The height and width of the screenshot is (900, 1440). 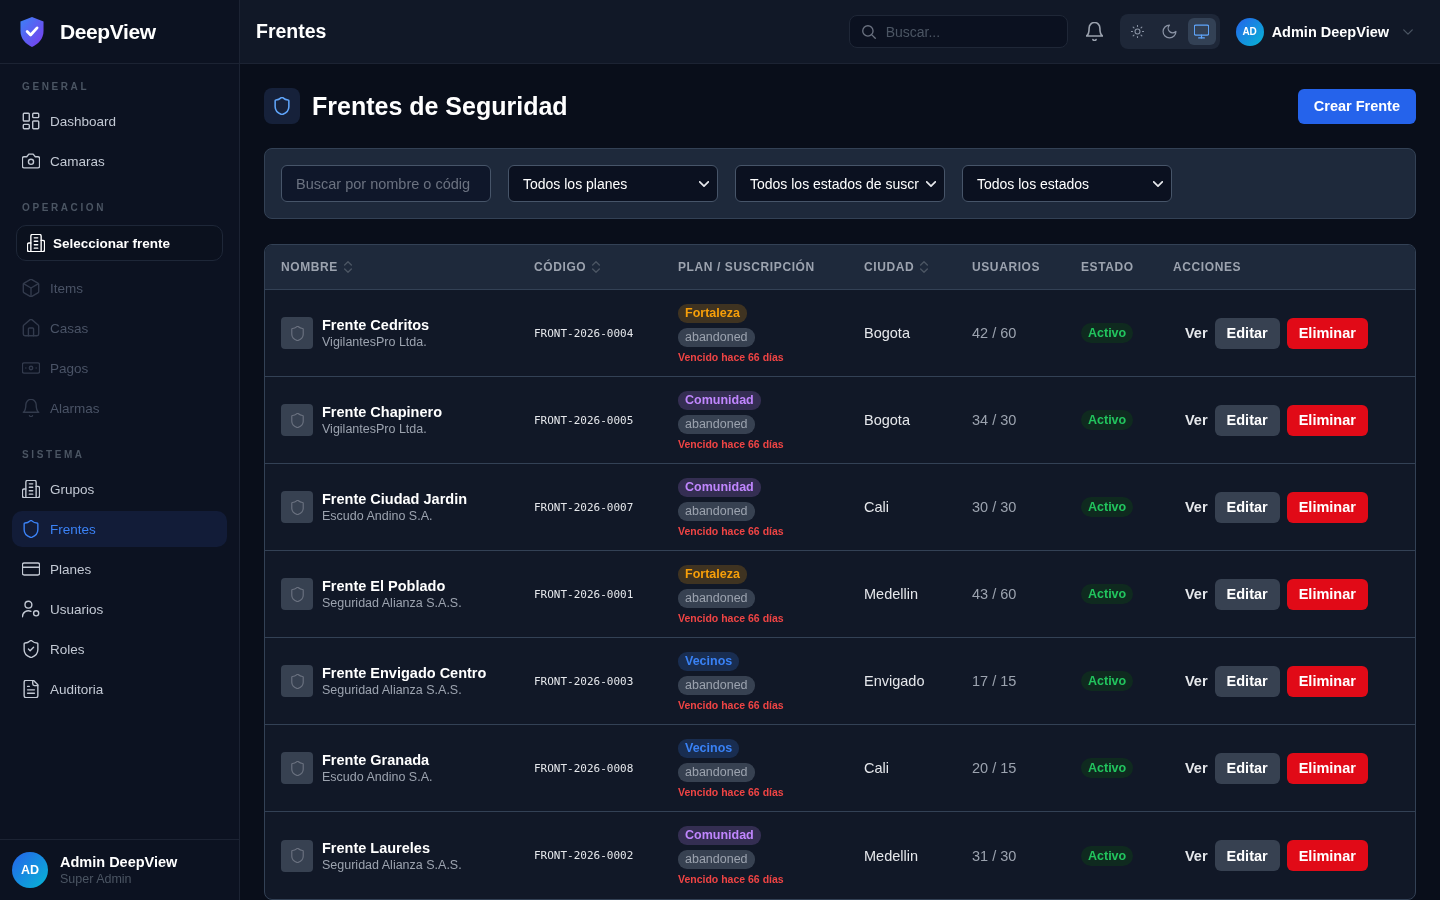 I want to click on frente-name: Frente Envigado Centro, so click(x=404, y=673).